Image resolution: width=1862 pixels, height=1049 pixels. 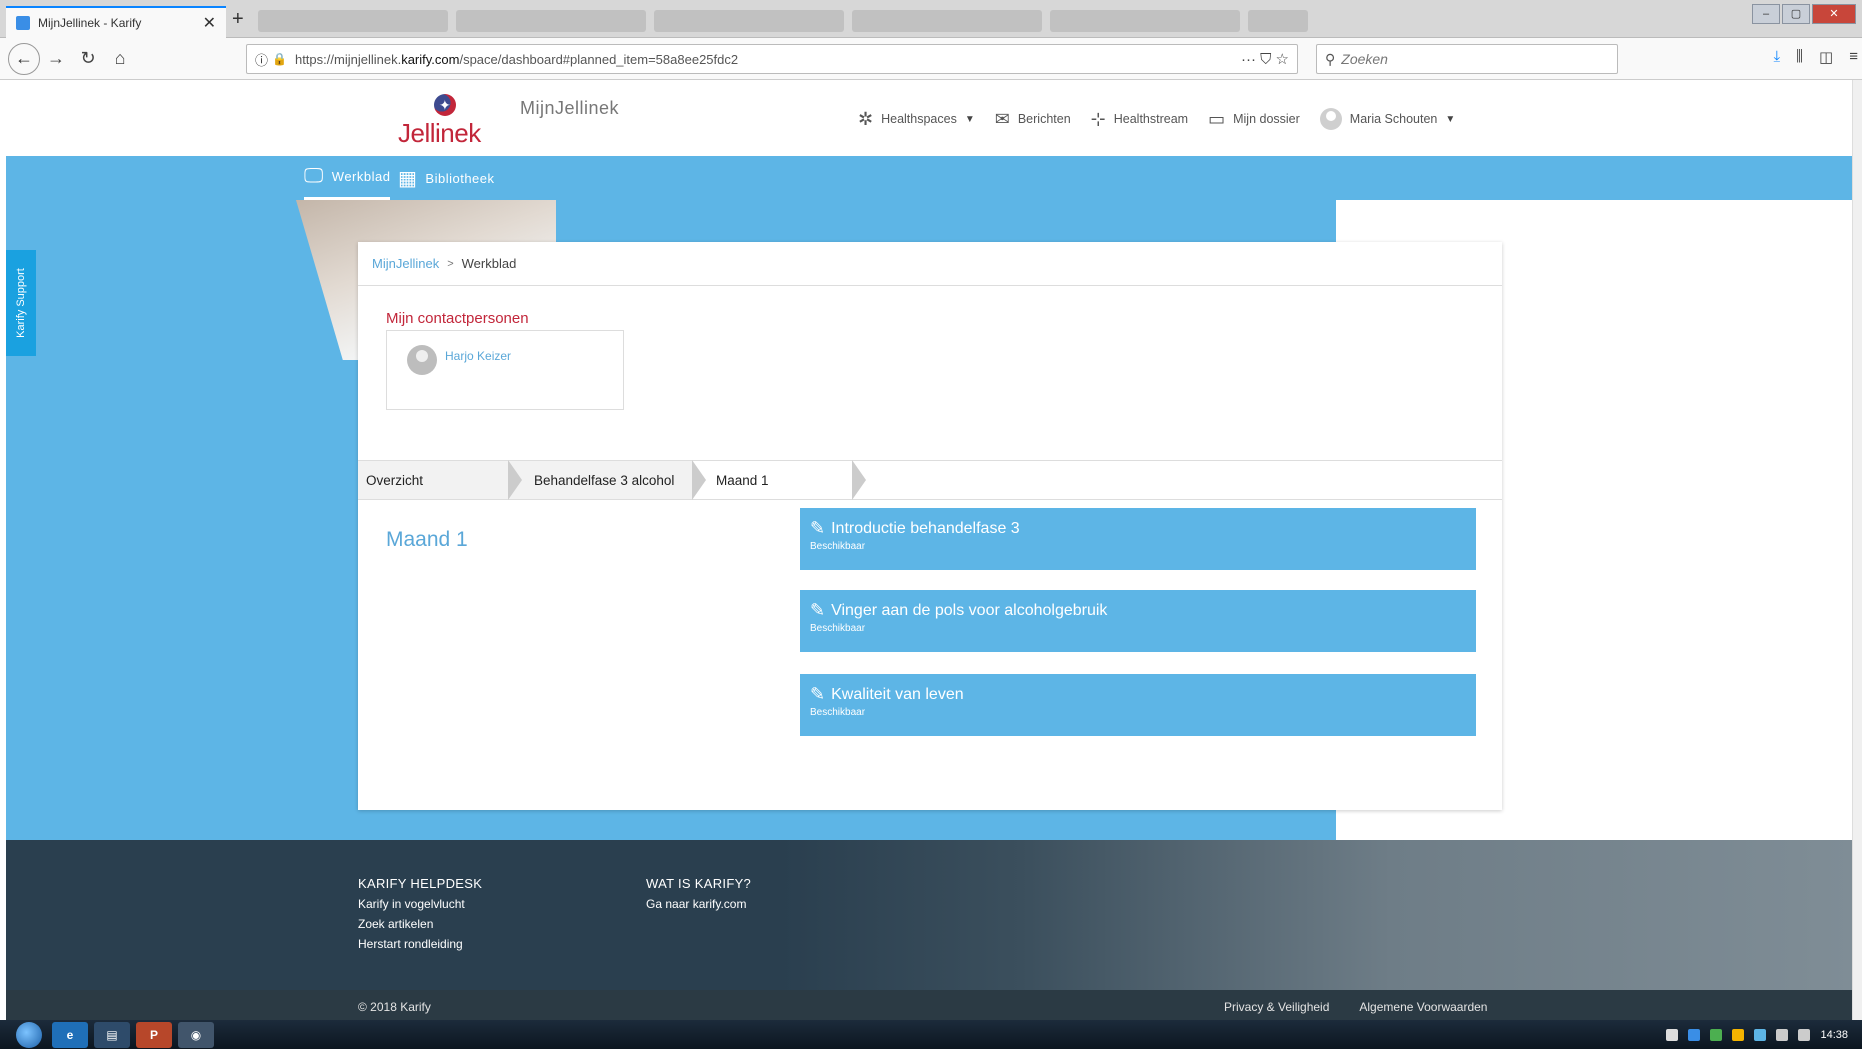 I want to click on browser-tab-active: MijnJellinek - Karify ✕, so click(x=116, y=22).